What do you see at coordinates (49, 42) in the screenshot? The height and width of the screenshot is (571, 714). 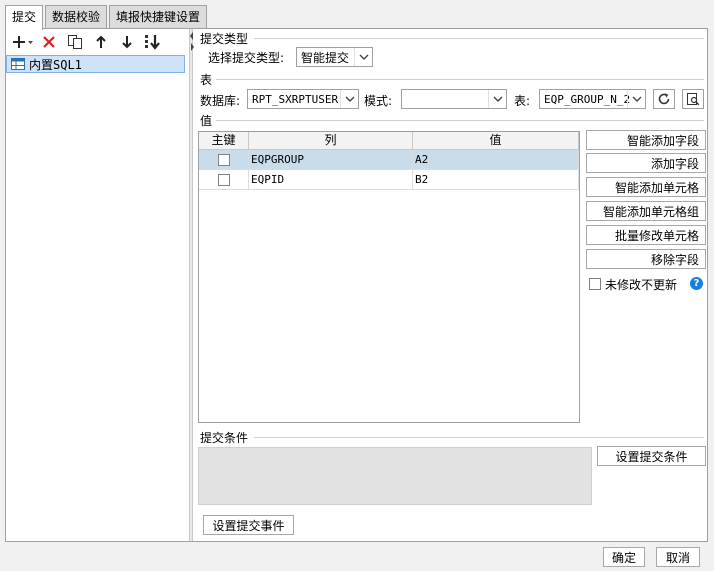 I see `delete-icon` at bounding box center [49, 42].